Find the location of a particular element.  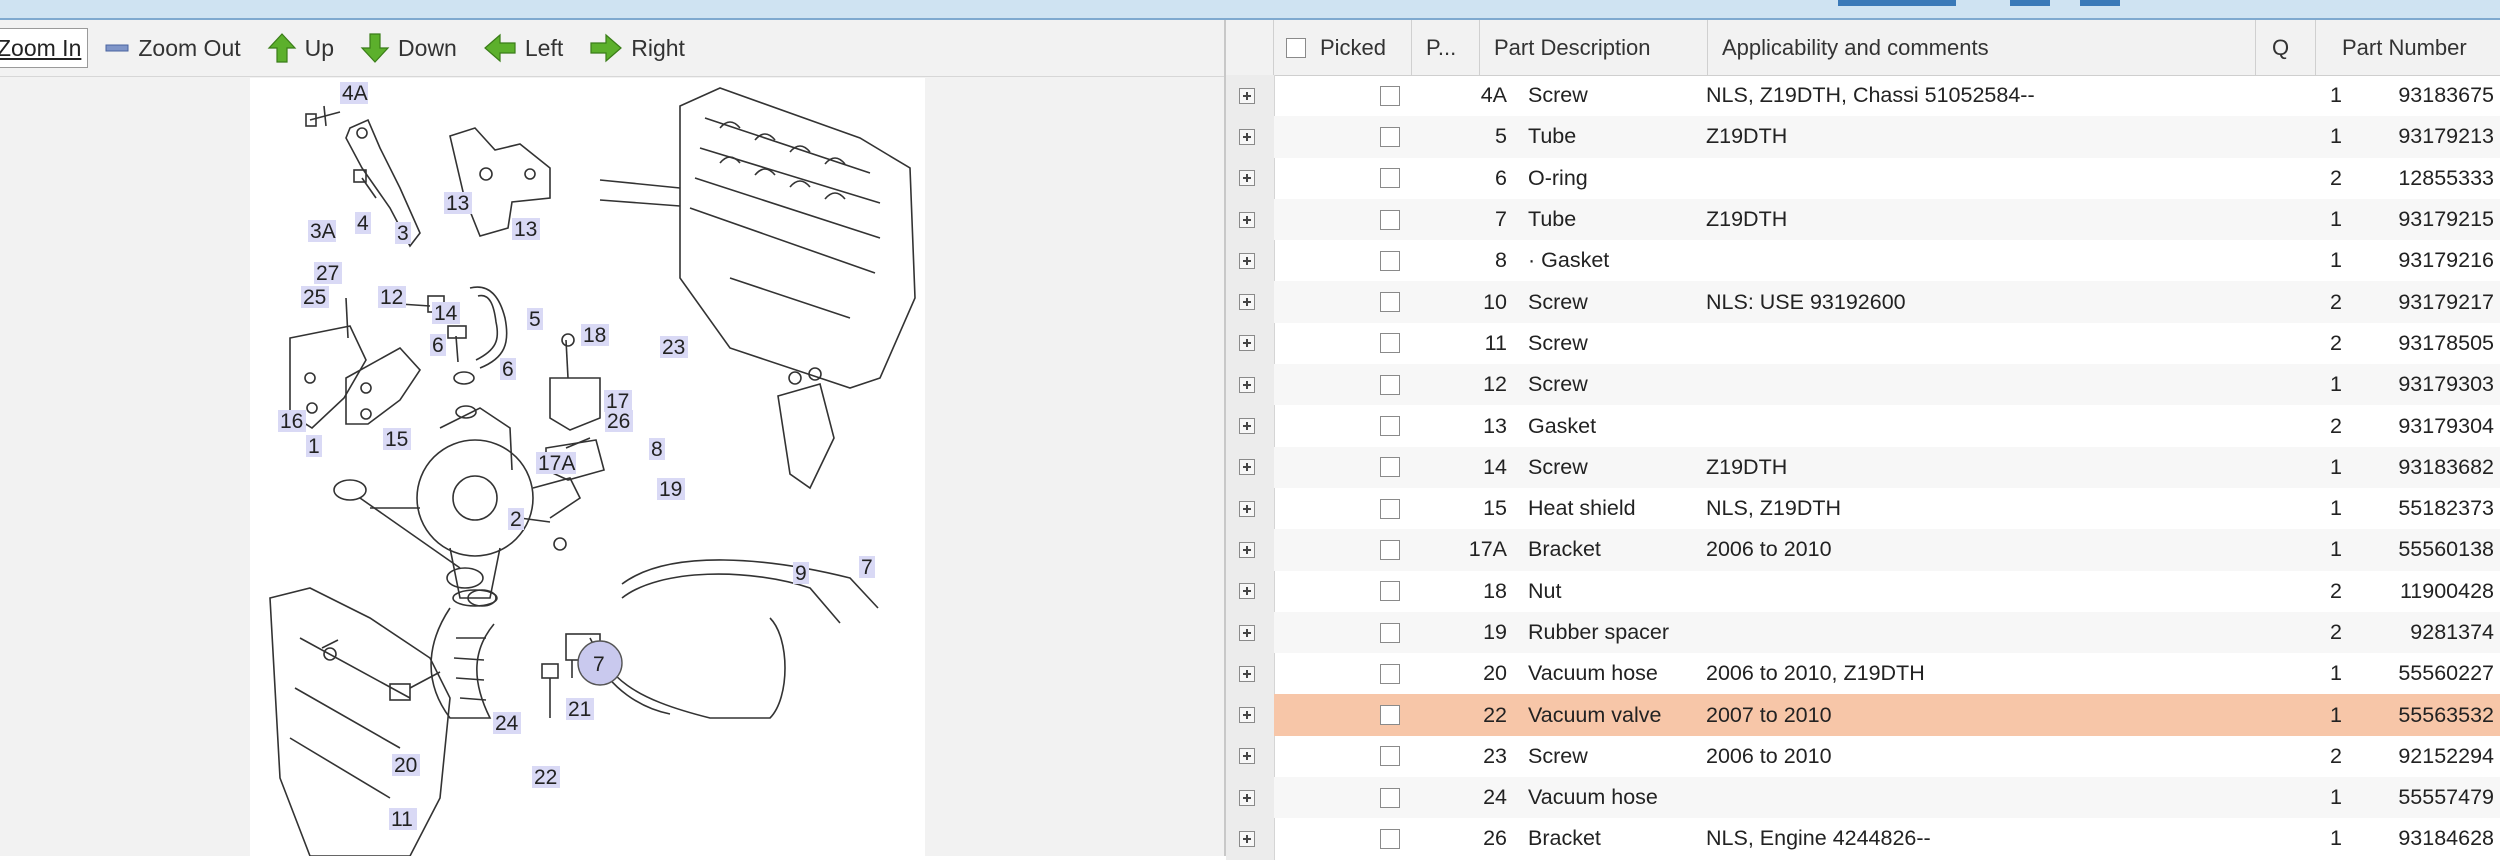

table-row: 26 Bracket NLS, Engine 4244826-- 1 93184628 is located at coordinates (1863, 839).